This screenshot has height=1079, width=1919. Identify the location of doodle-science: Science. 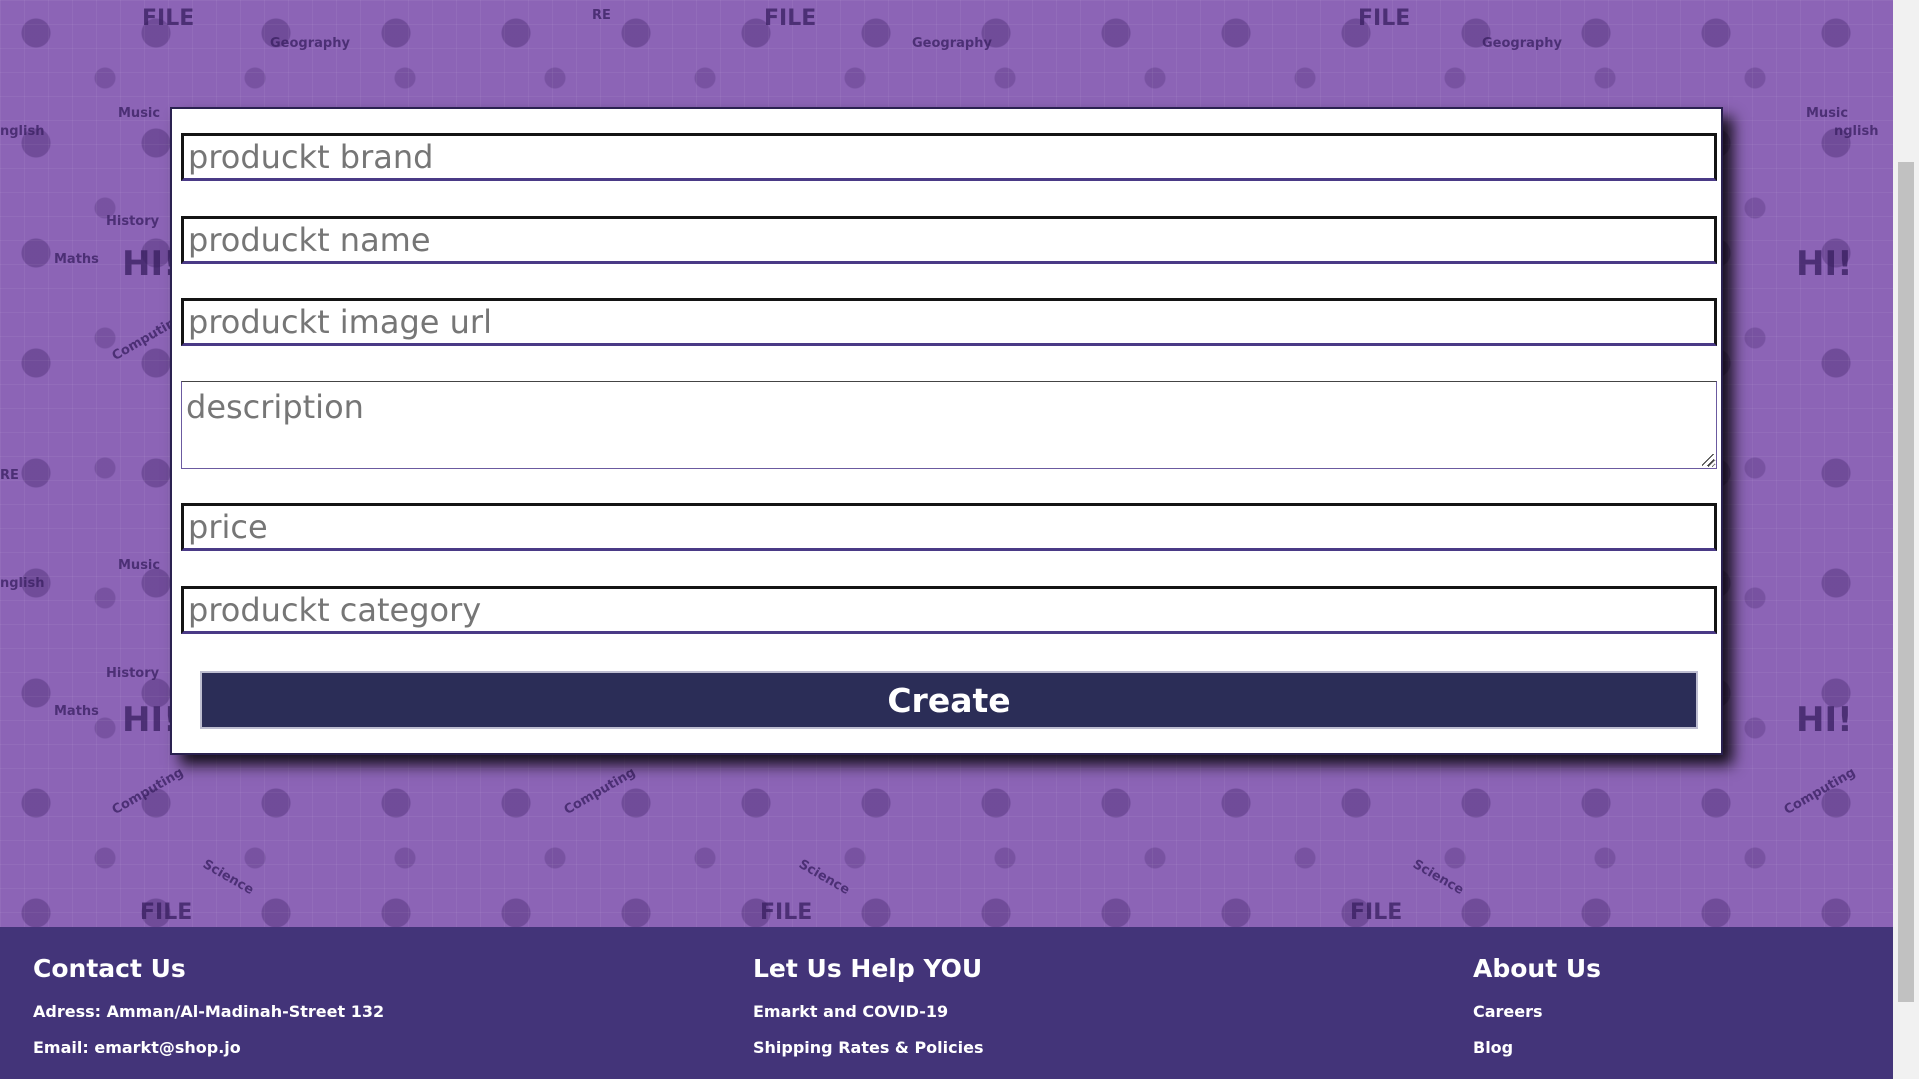
(228, 877).